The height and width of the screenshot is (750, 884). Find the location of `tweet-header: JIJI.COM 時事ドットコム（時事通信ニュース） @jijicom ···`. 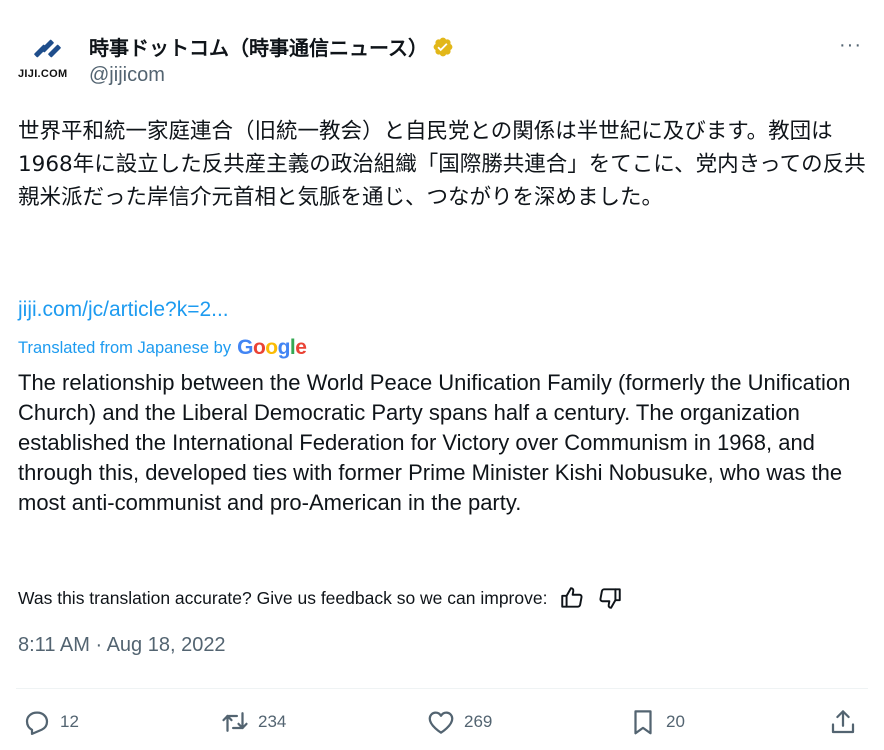

tweet-header: JIJI.COM 時事ドットコム（時事通信ニュース） @jijicom ··· is located at coordinates (443, 61).